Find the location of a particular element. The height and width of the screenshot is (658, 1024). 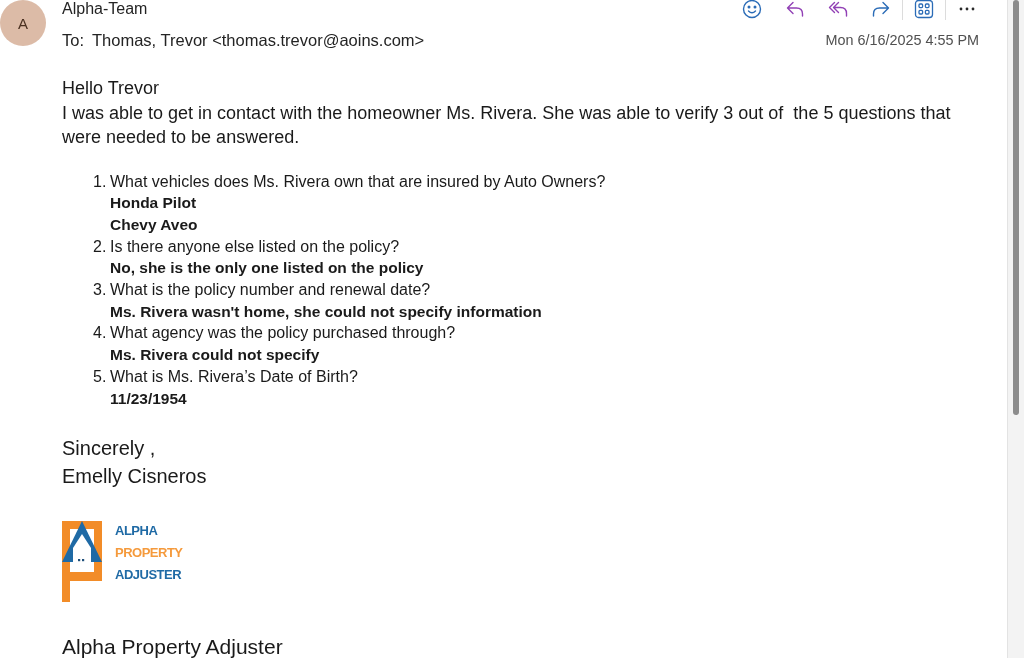

forward-icon is located at coordinates (881, 9).